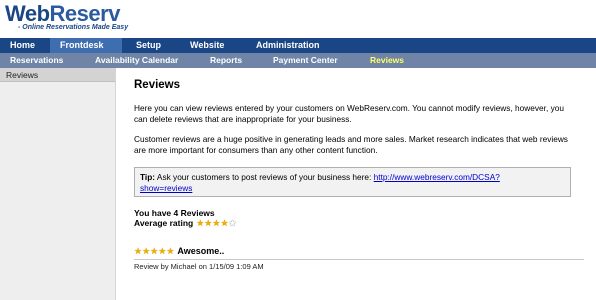 This screenshot has width=596, height=300. What do you see at coordinates (148, 177) in the screenshot?
I see `tip-label: Tip:` at bounding box center [148, 177].